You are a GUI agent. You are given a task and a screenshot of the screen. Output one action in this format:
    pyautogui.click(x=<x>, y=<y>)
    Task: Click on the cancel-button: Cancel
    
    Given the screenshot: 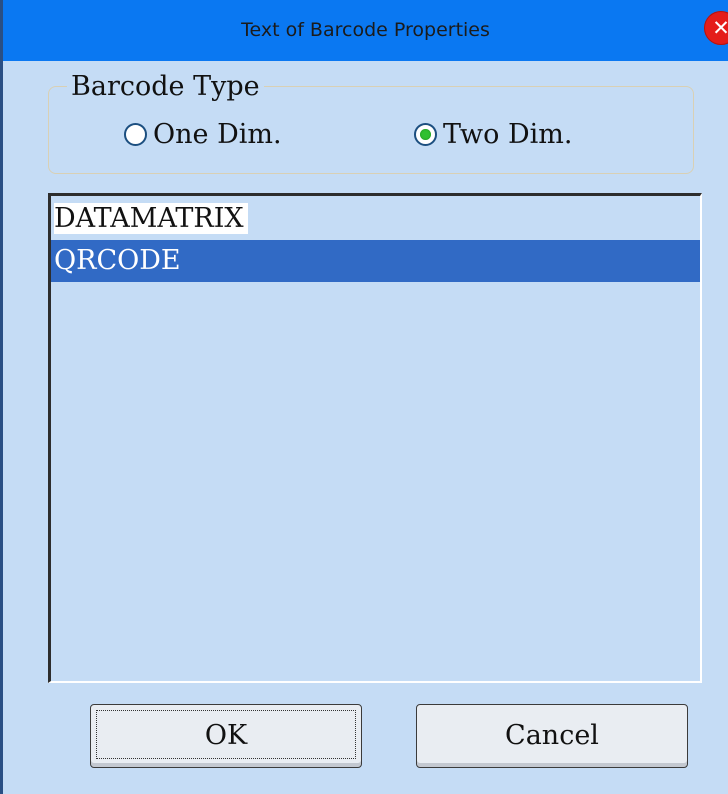 What is the action you would take?
    pyautogui.click(x=552, y=736)
    